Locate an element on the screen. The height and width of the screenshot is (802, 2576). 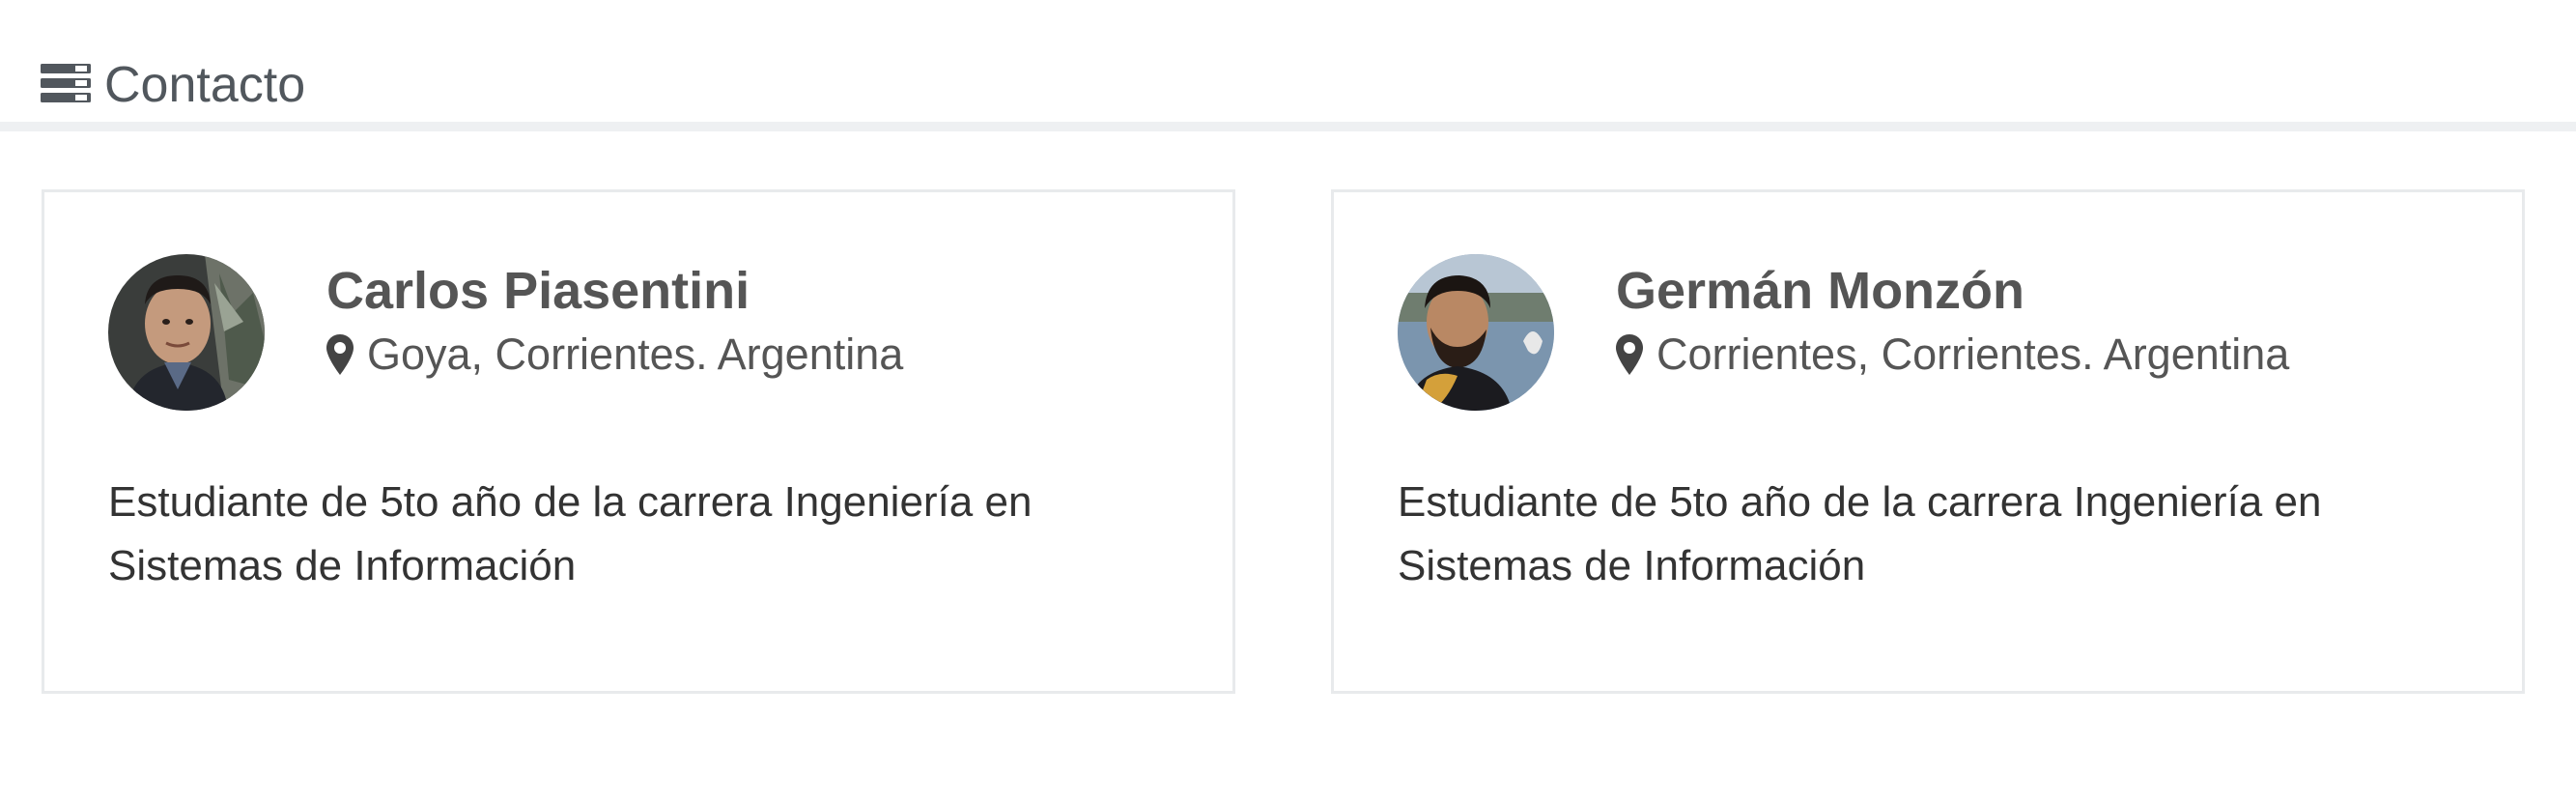
contact-location: Corrientes, Corrientes. Argentina is located at coordinates (1952, 355).